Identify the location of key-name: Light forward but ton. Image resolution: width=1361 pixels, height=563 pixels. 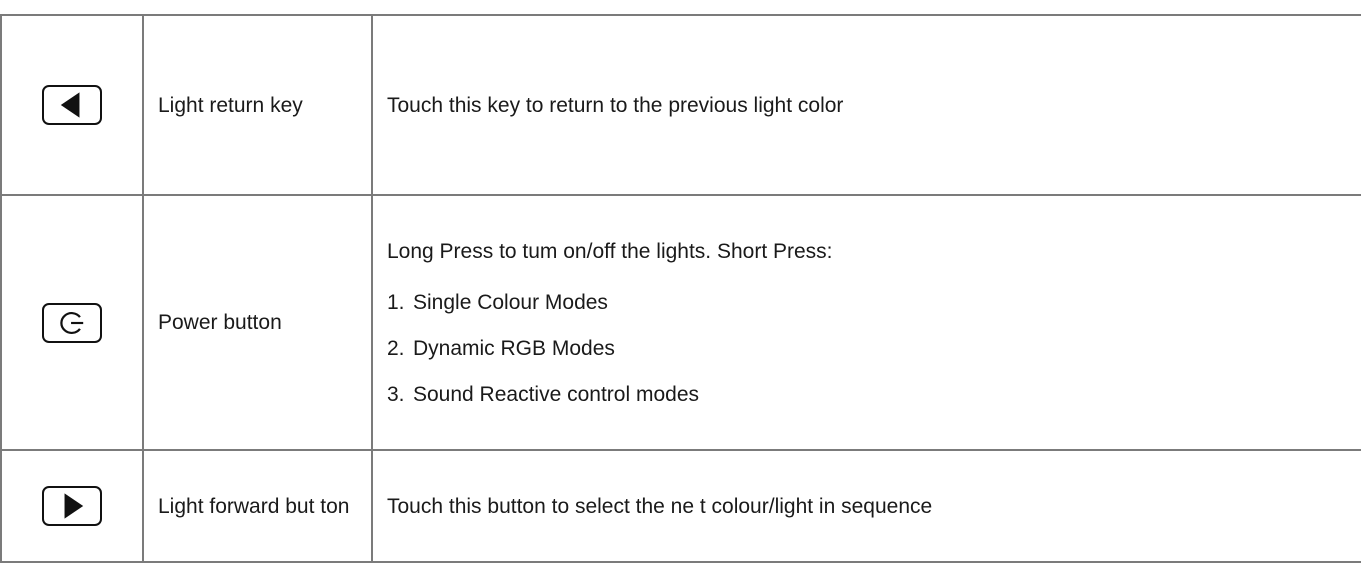
(257, 506).